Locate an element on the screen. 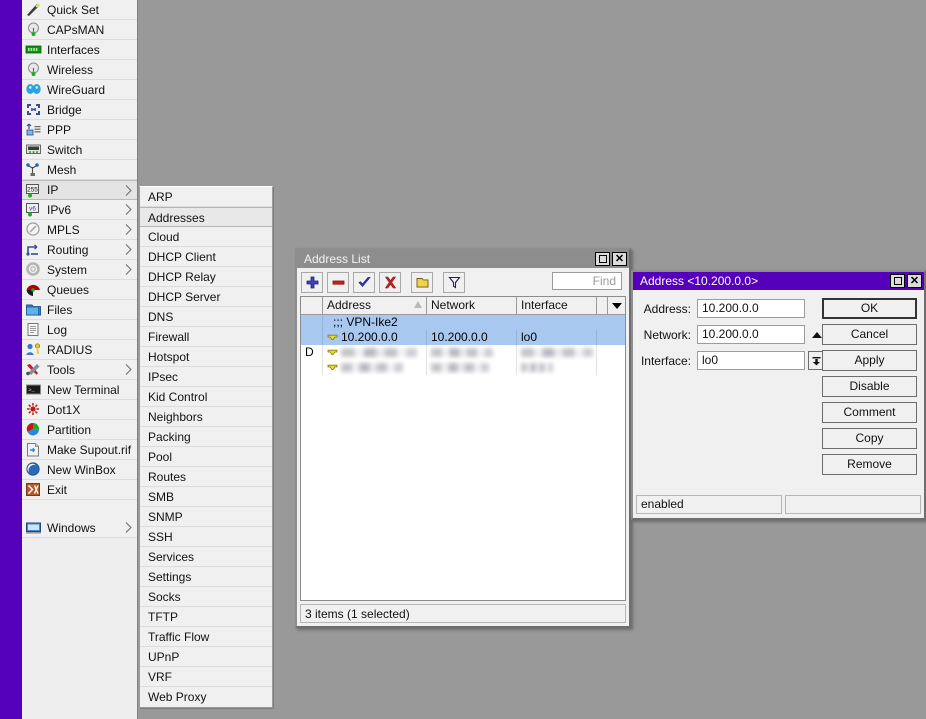  ip-submenu-item-firewall: Firewall is located at coordinates (206, 337).